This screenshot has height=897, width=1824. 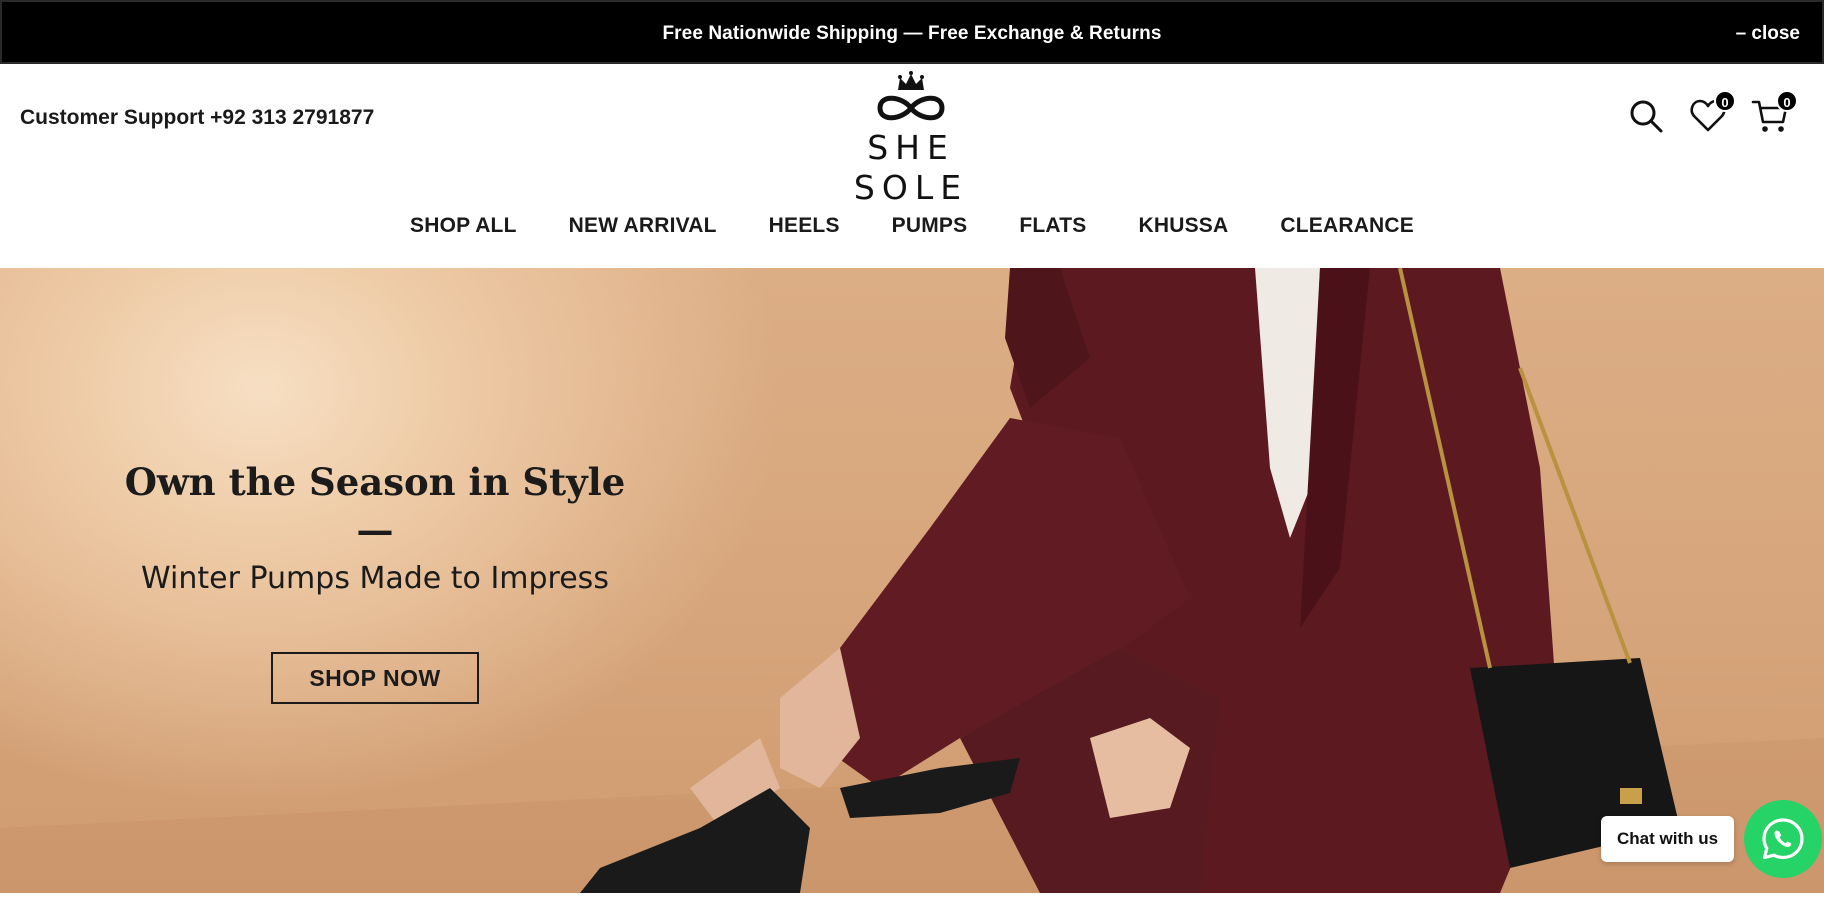 I want to click on nav-item-shop-all: SHOP ALL, so click(x=463, y=226).